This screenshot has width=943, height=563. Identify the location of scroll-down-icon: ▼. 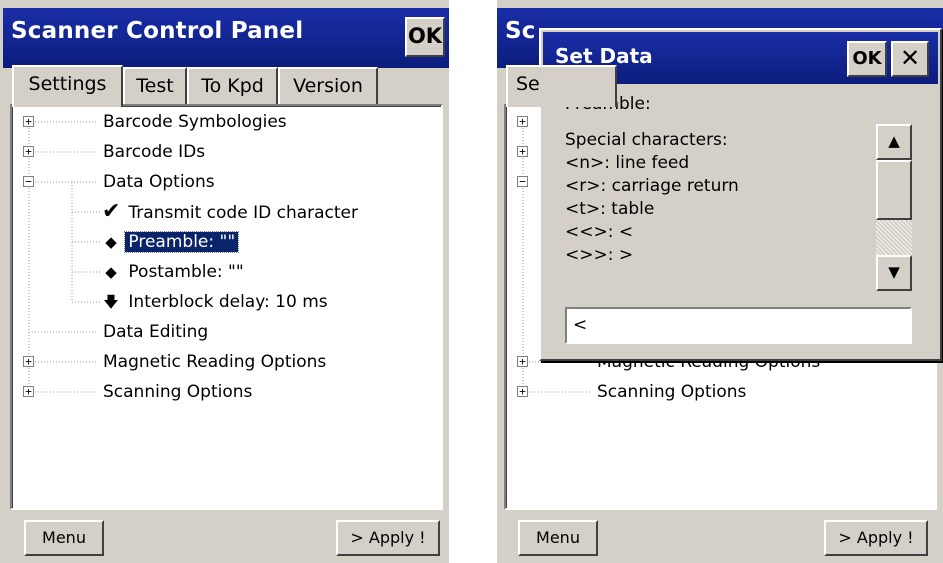
(894, 273).